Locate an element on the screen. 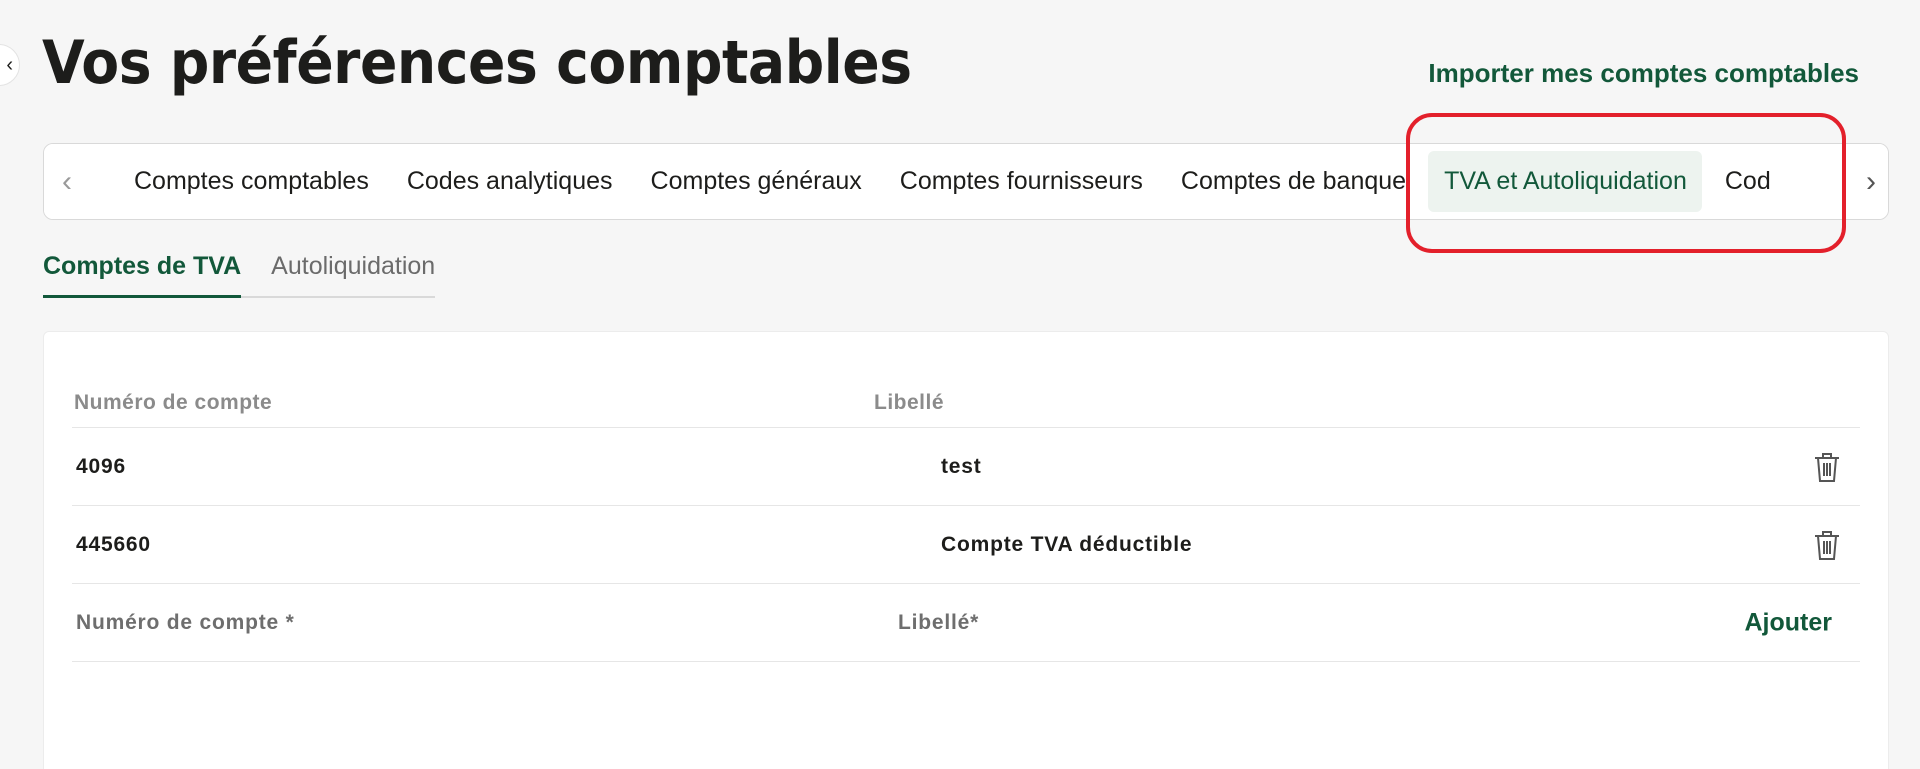 The image size is (1920, 769). page-title: Vos préférences comptables is located at coordinates (477, 63).